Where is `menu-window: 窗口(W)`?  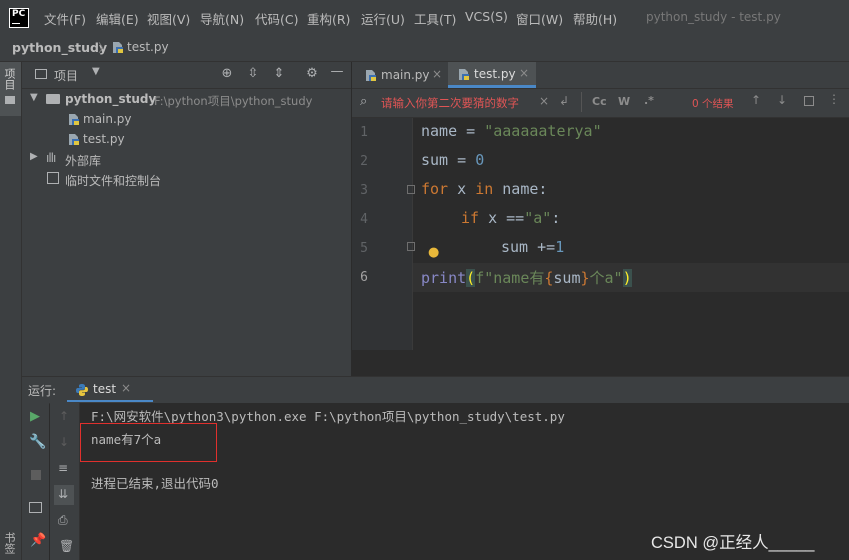
menu-window: 窗口(W) is located at coordinates (539, 18).